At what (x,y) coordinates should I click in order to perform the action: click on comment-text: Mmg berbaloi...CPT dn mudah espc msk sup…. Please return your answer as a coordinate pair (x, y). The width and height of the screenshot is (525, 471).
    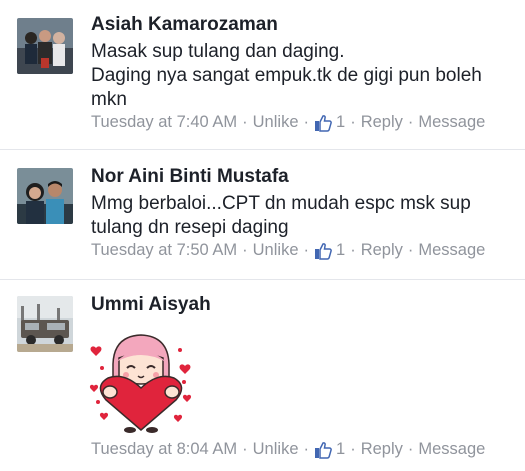
    Looking at the image, I should click on (301, 216).